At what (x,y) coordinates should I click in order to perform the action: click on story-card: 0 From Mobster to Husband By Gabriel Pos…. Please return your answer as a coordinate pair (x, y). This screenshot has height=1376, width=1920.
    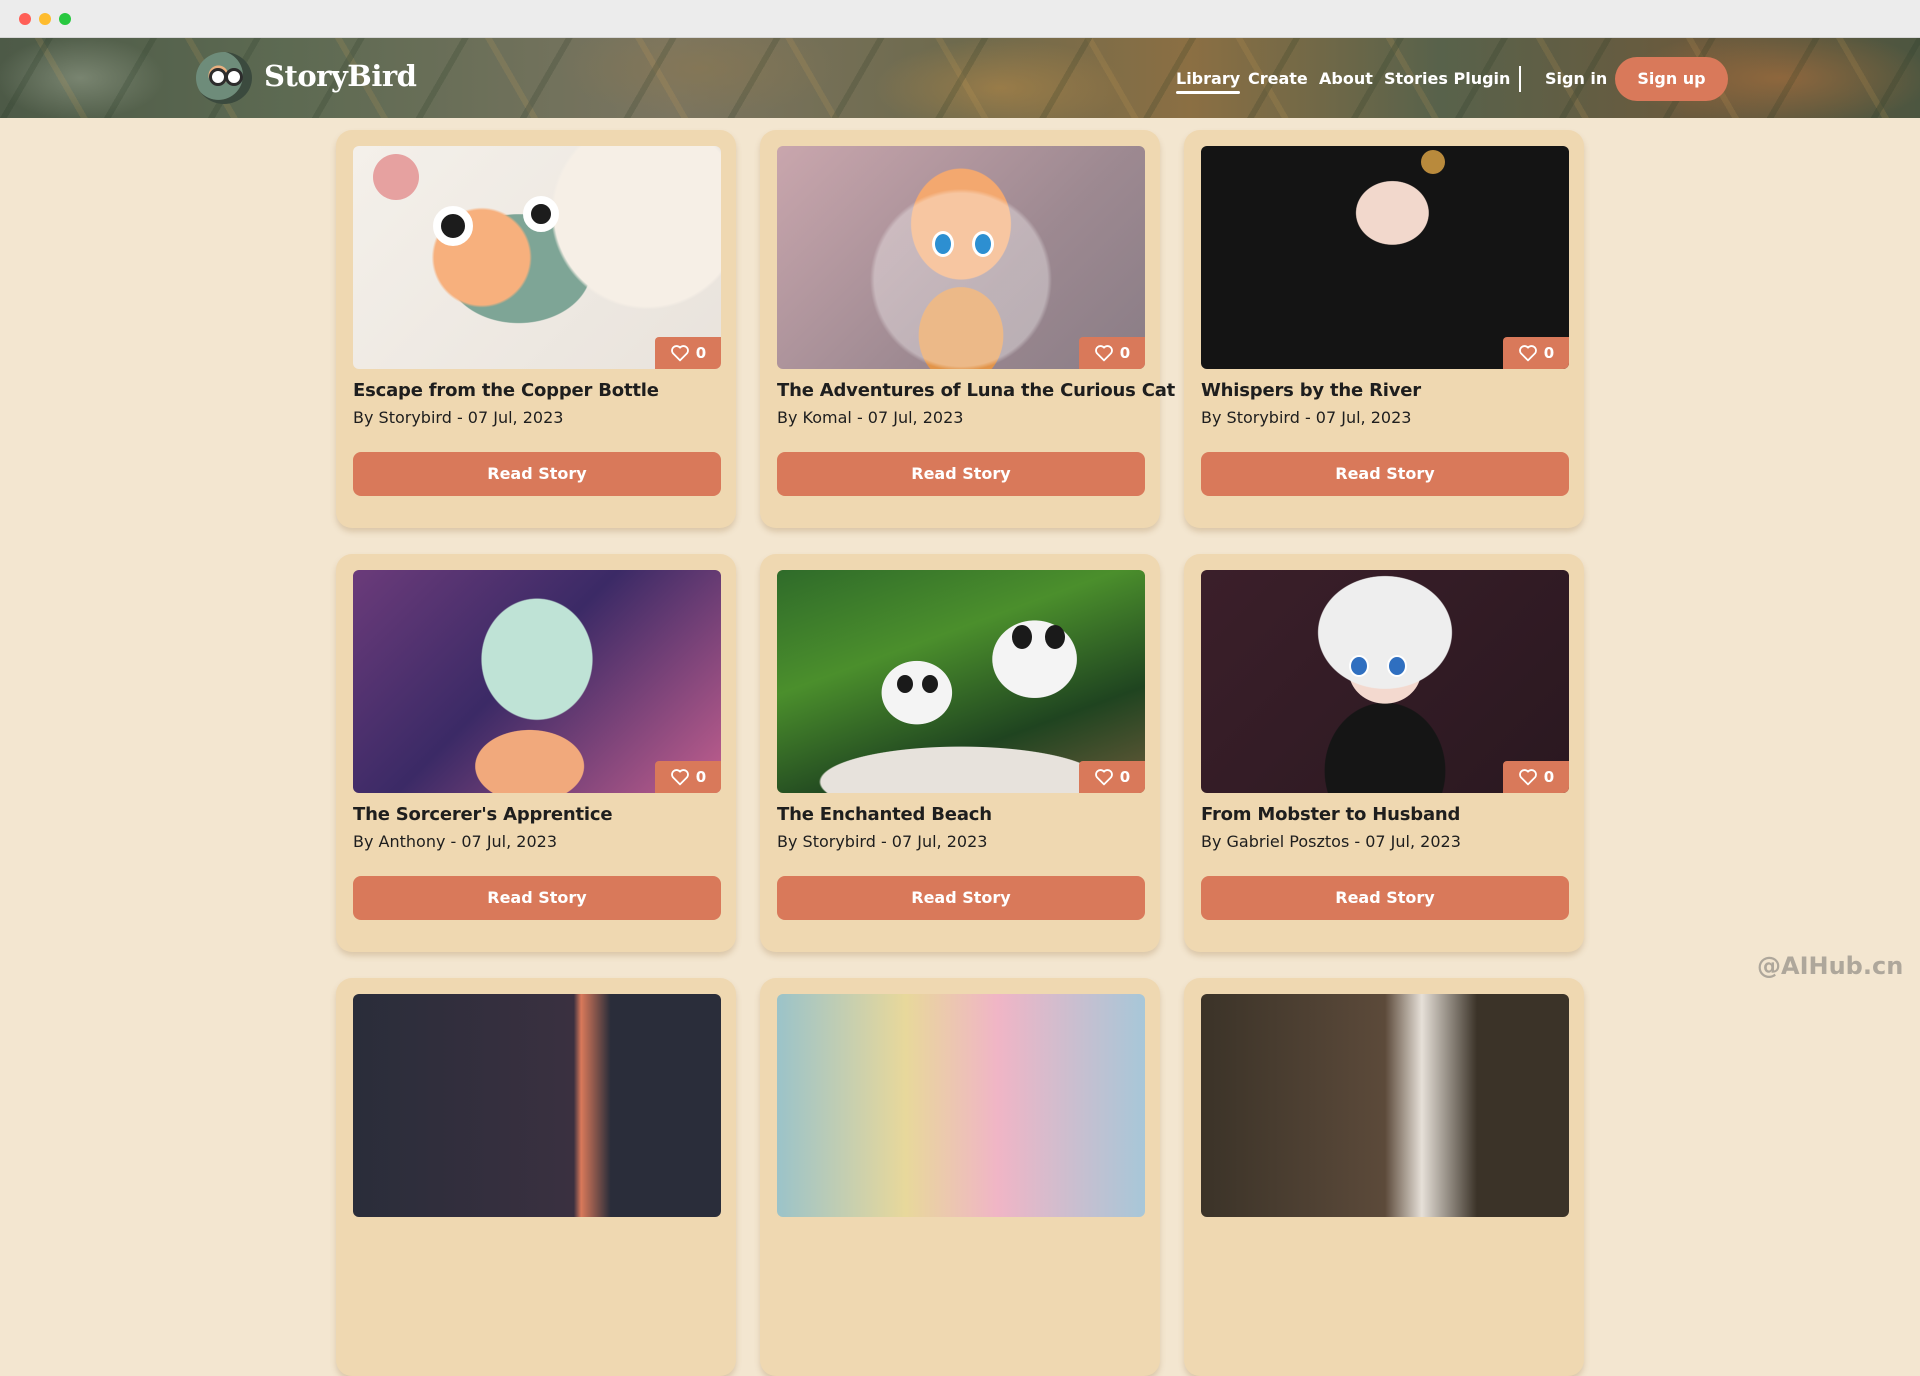
    Looking at the image, I should click on (1384, 753).